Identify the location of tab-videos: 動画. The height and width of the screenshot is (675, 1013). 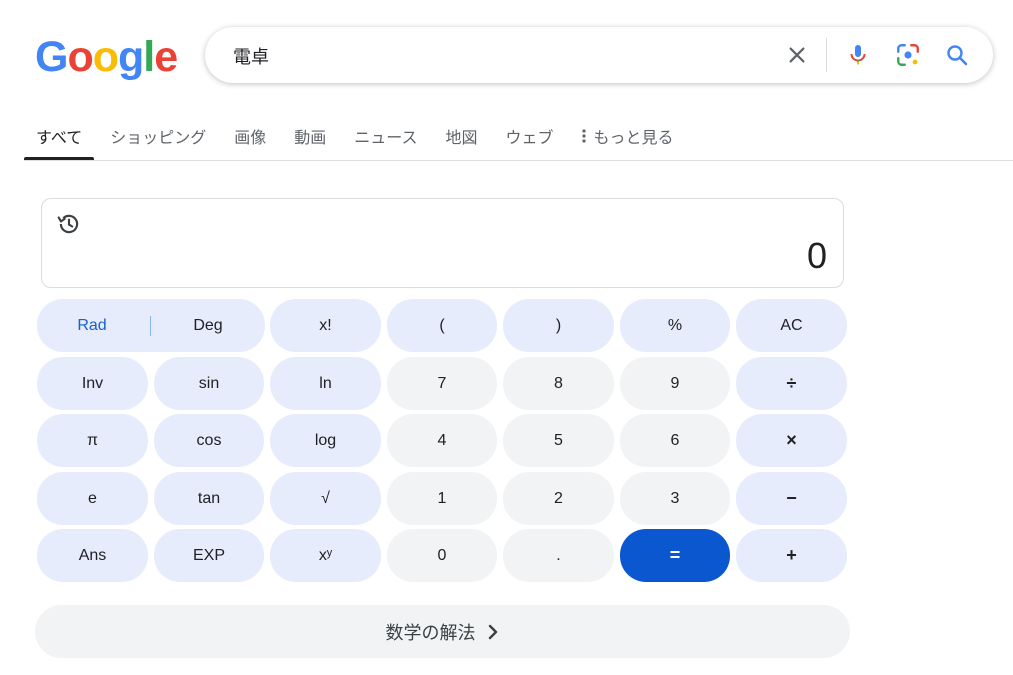
(310, 136).